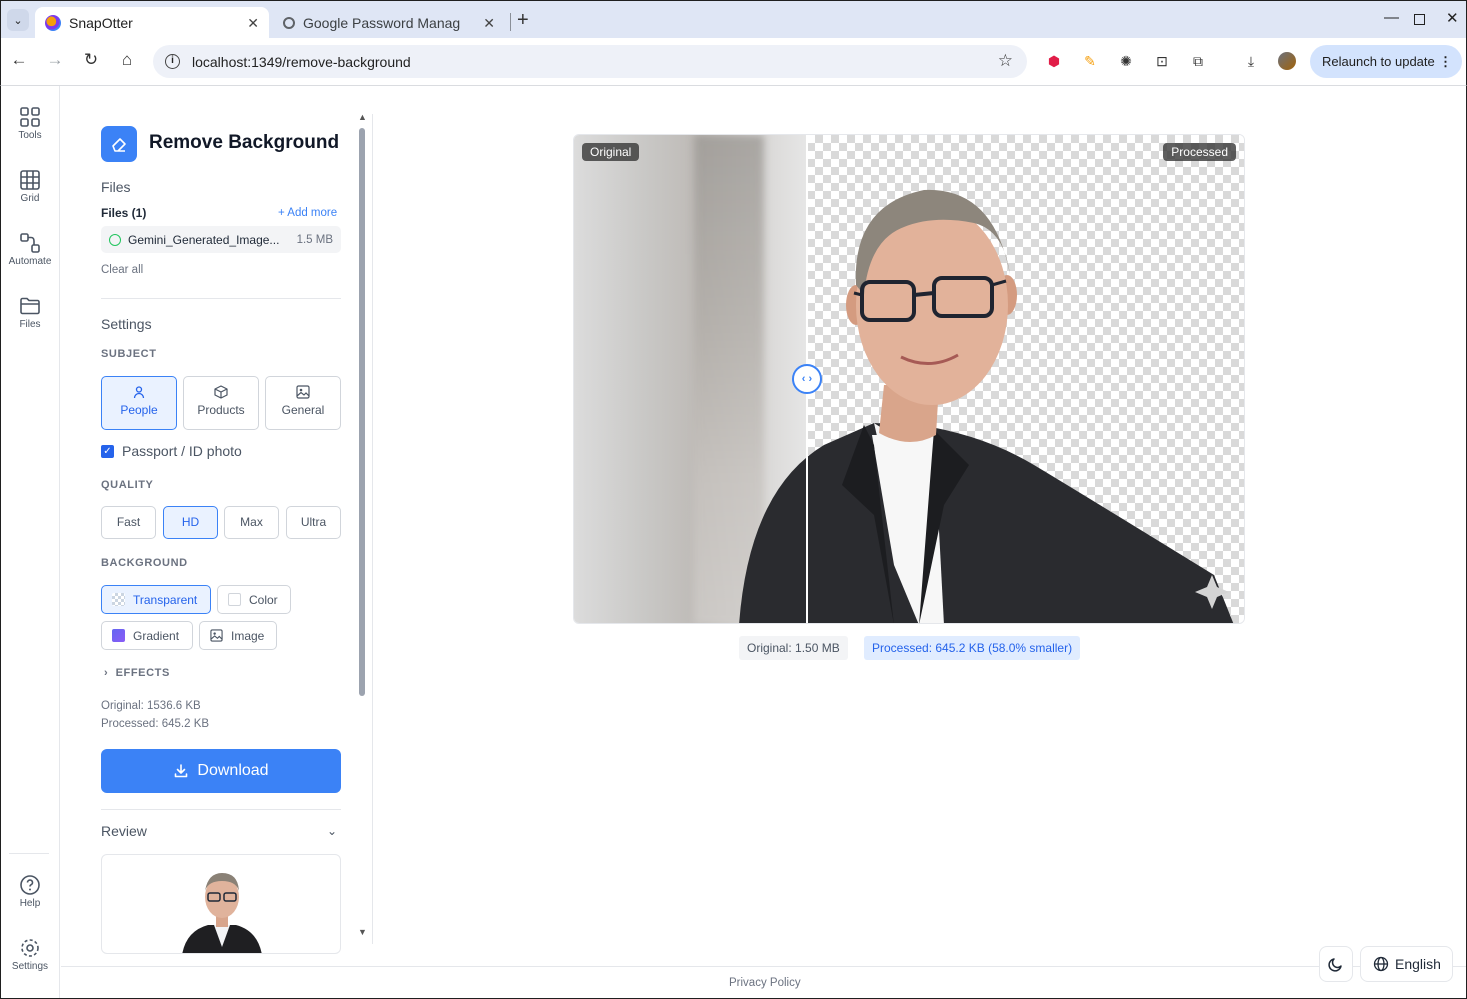  What do you see at coordinates (171, 451) in the screenshot?
I see `passport-checkbox-row: ✓ Passport / ID photo` at bounding box center [171, 451].